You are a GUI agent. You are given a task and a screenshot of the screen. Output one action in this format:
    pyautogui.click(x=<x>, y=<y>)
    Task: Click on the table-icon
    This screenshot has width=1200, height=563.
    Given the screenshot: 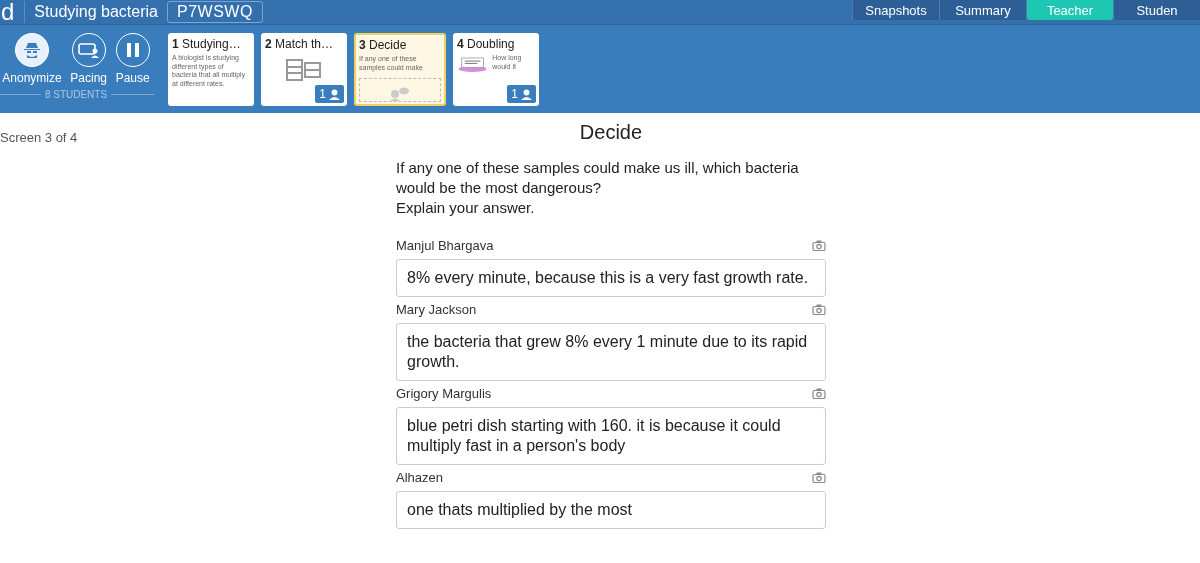 What is the action you would take?
    pyautogui.click(x=304, y=70)
    